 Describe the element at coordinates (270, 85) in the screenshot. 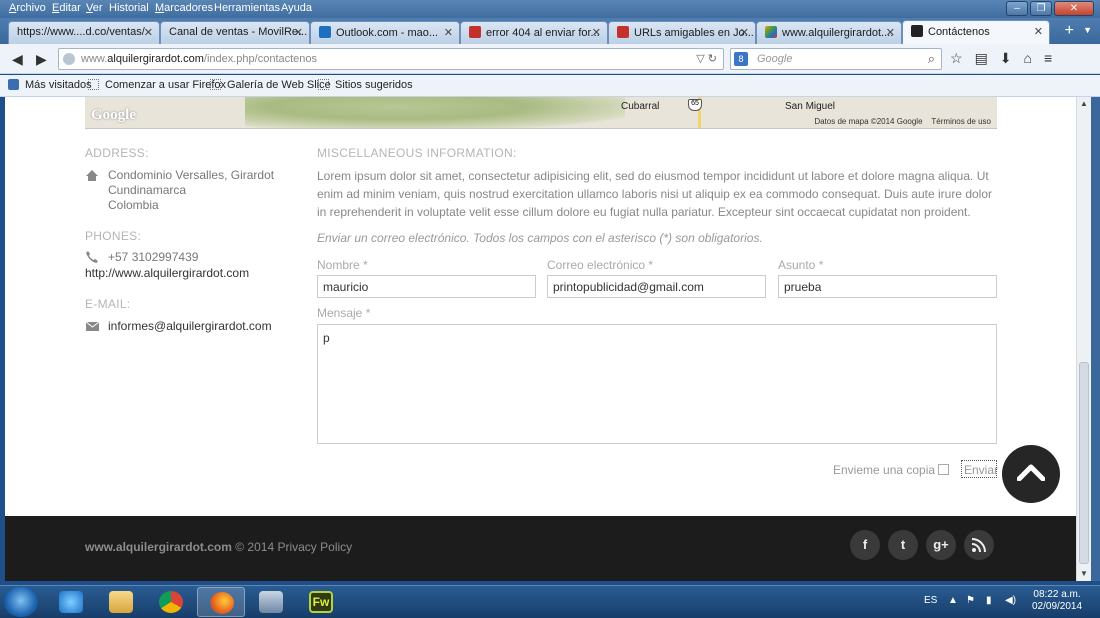

I see `bookmark-galeria-web-slice: Galería de Web Slice` at that location.